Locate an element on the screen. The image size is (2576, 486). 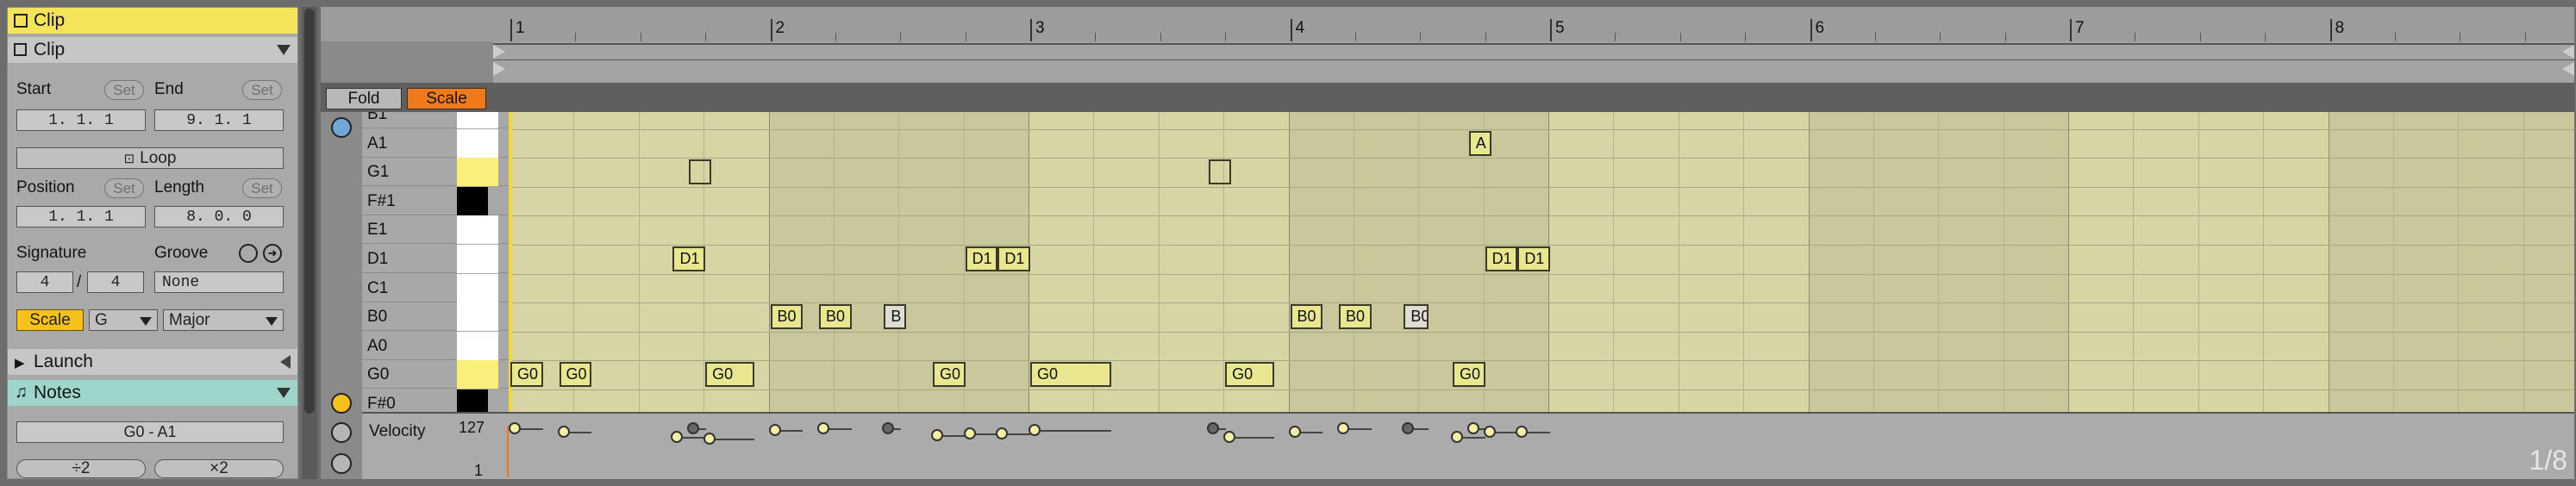
clip-activator-icon is located at coordinates (21, 21).